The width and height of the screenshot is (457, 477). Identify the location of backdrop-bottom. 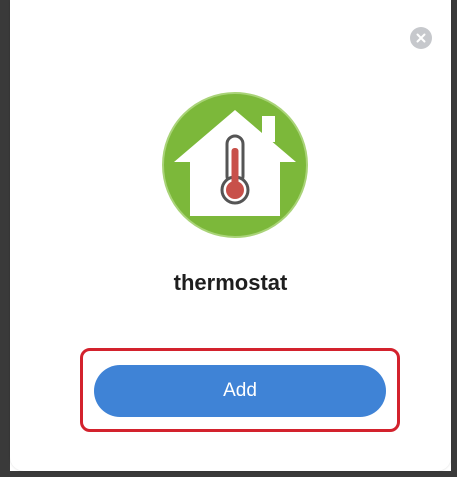
(228, 474).